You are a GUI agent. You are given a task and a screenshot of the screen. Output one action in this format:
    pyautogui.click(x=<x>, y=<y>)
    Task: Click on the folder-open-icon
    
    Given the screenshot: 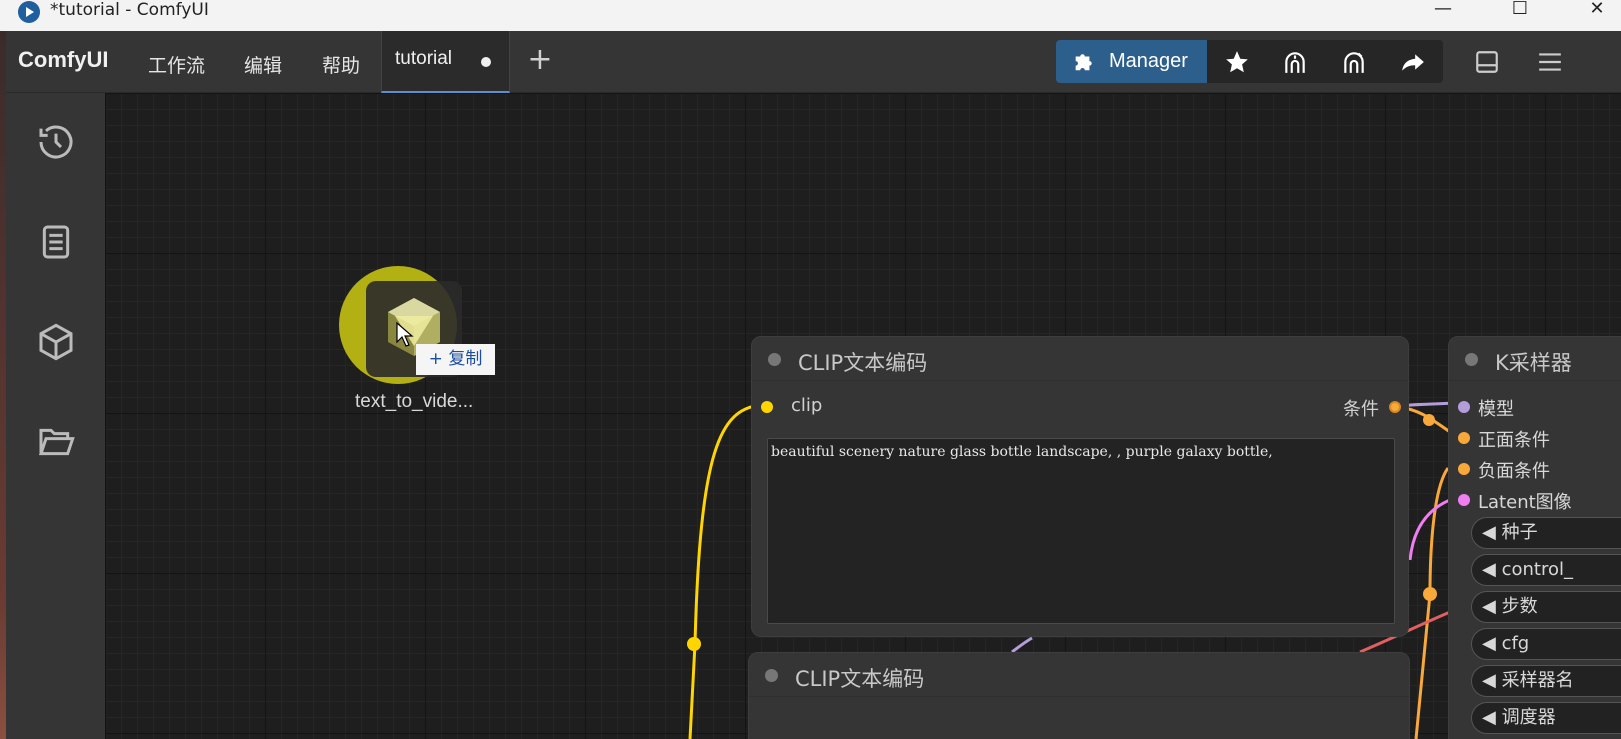 What is the action you would take?
    pyautogui.click(x=56, y=442)
    